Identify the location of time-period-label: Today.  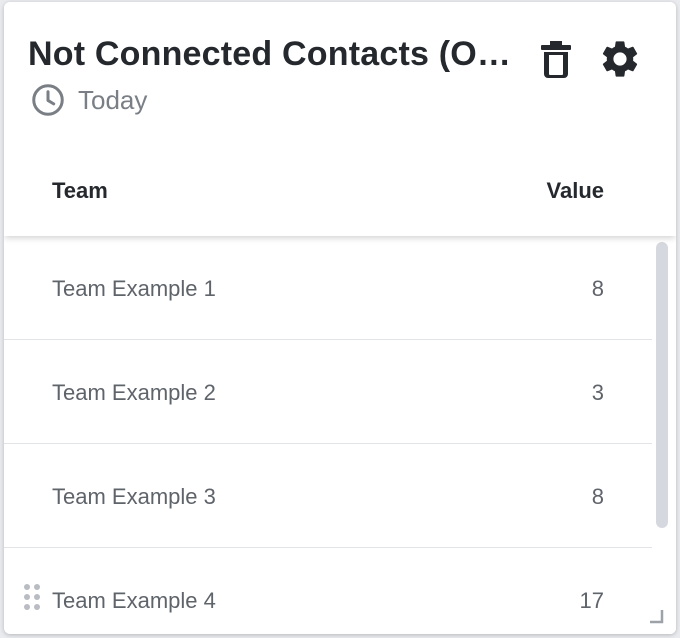
(113, 99).